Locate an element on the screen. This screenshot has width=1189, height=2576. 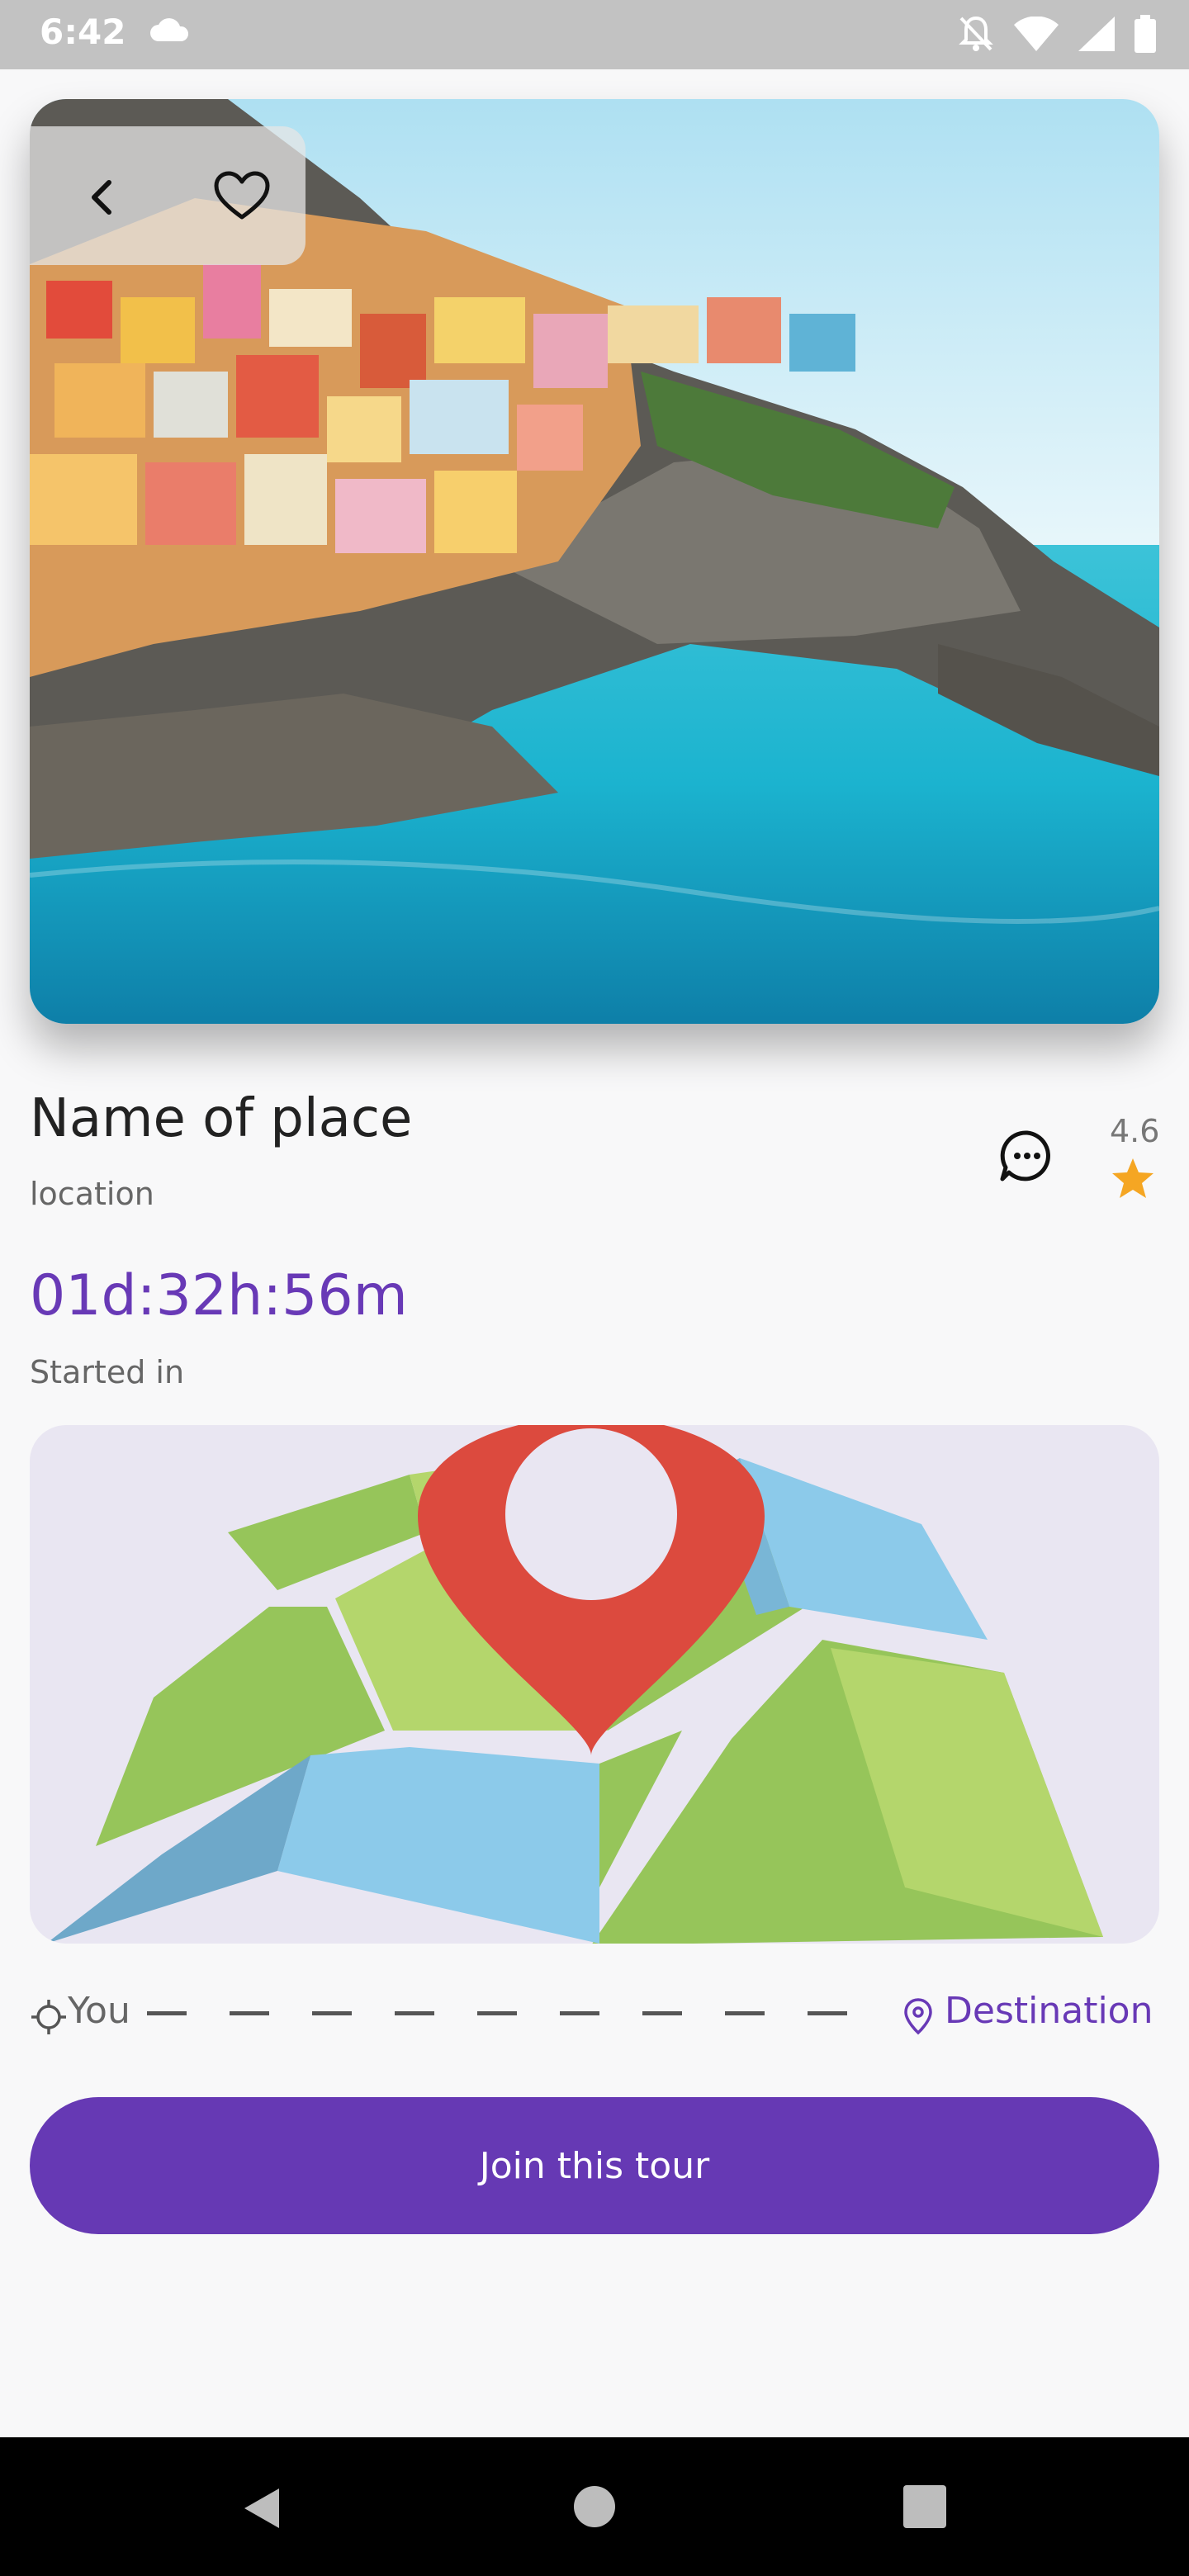
favorite-button is located at coordinates (242, 195).